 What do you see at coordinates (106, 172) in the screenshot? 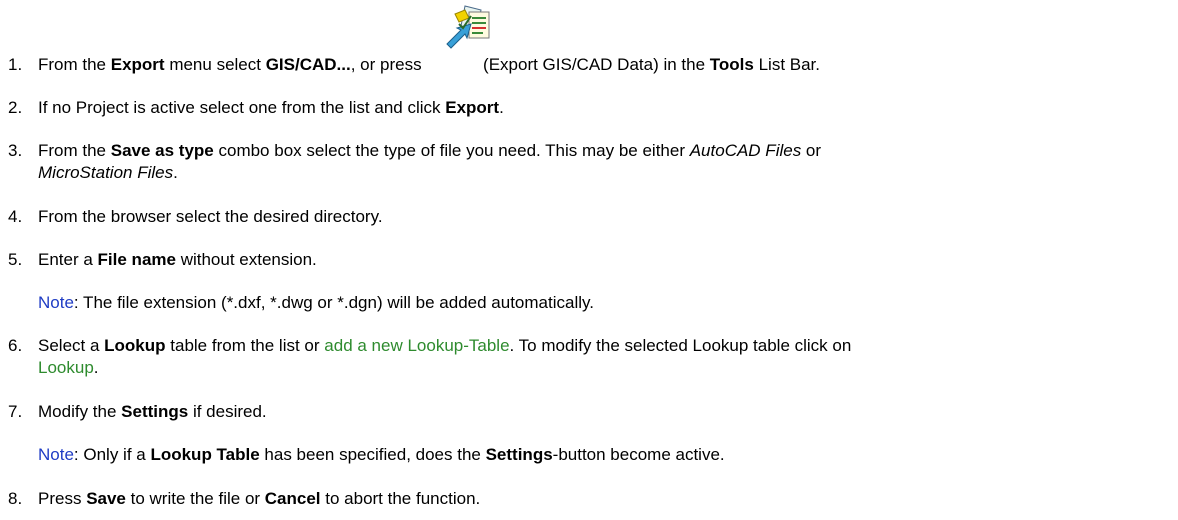
I see `file-type: MicroStation Files` at bounding box center [106, 172].